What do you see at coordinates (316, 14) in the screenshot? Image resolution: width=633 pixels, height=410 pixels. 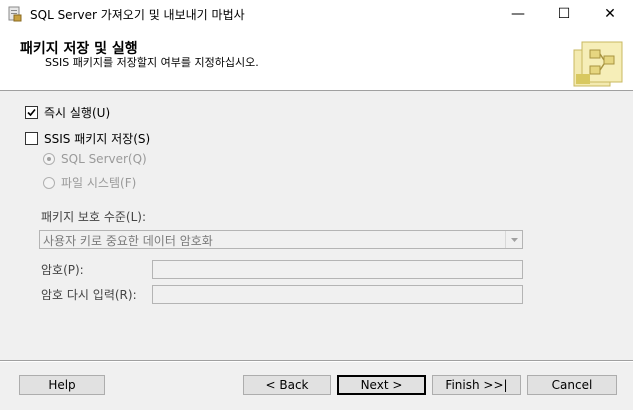 I see `title-bar: SQL Server 가져오기 및 내보내기 마법사 — ☐ ✕` at bounding box center [316, 14].